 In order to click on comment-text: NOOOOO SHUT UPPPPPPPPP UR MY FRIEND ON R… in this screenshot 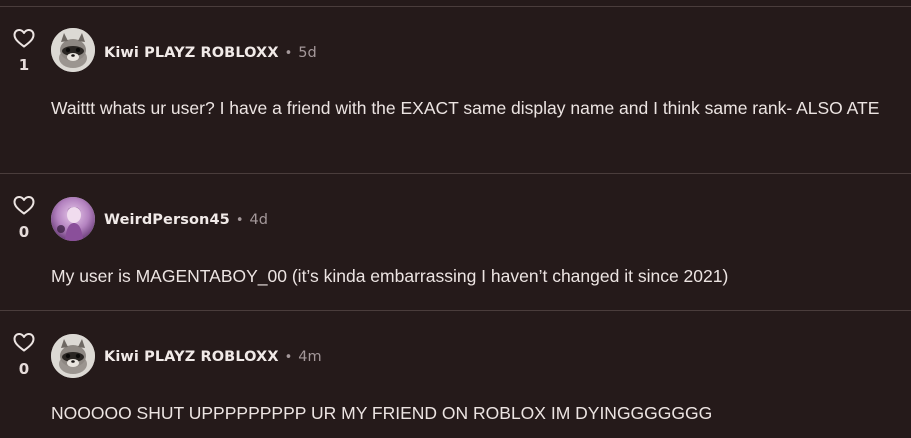, I will do `click(382, 413)`.